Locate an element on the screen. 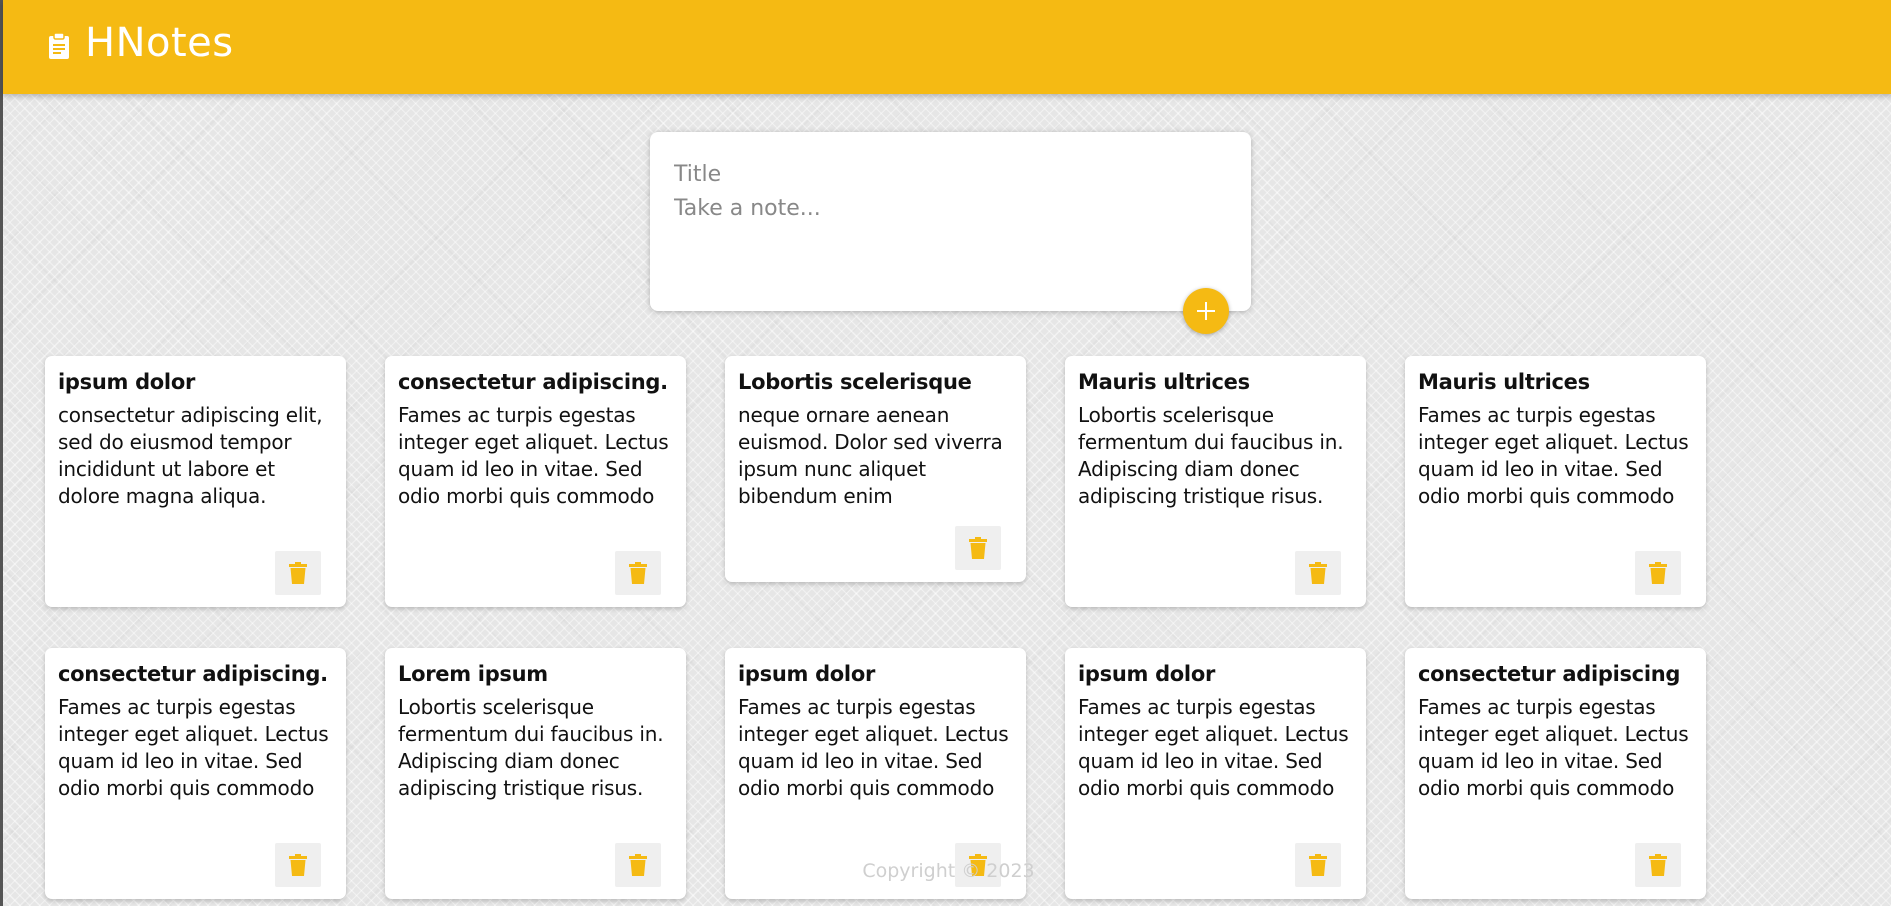  note-title: consectetur adipiscing is located at coordinates (1549, 674).